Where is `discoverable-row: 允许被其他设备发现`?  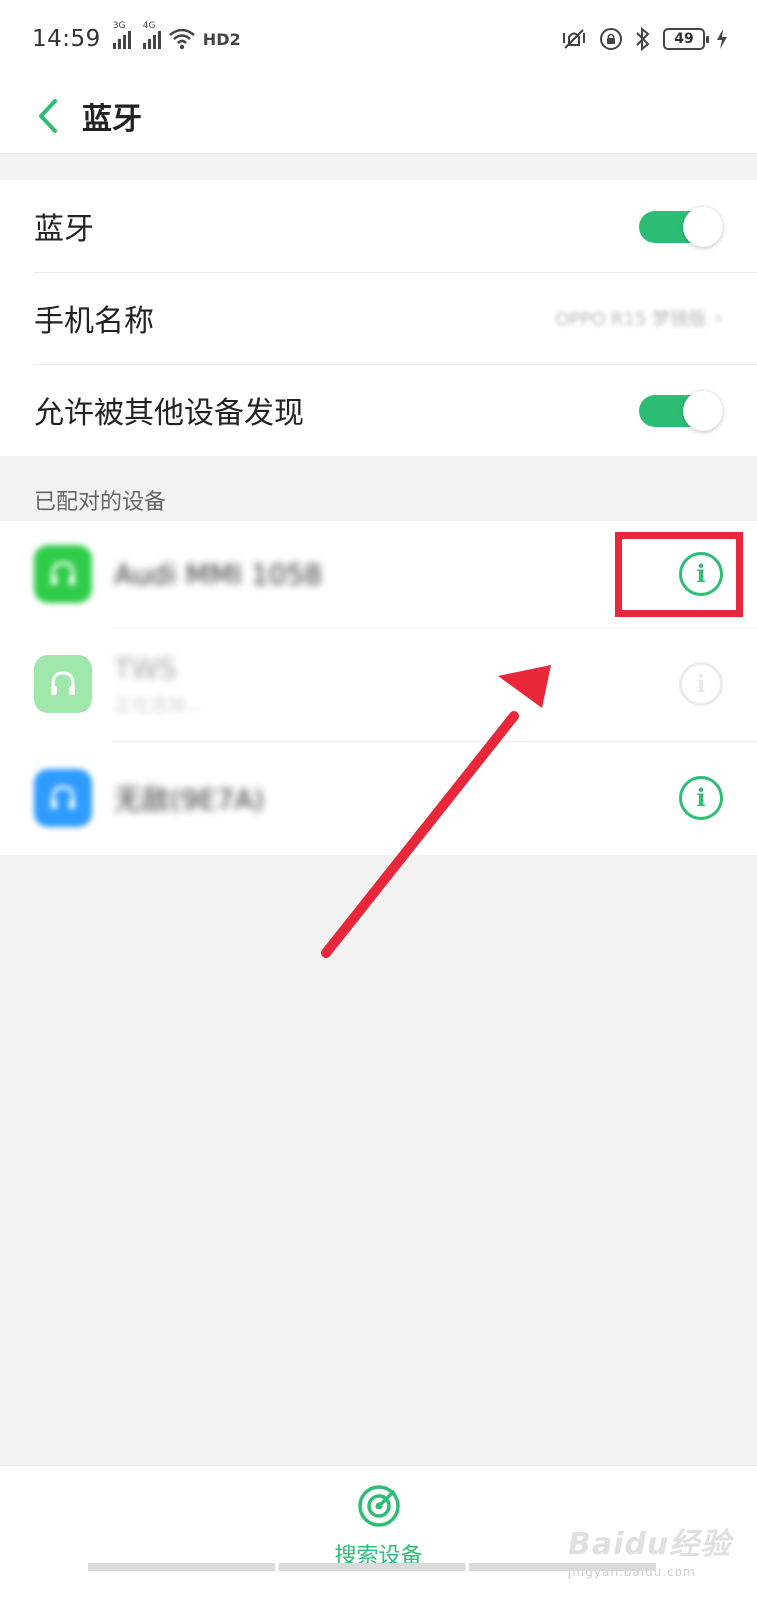
discoverable-row: 允许被其他设备发现 is located at coordinates (378, 410).